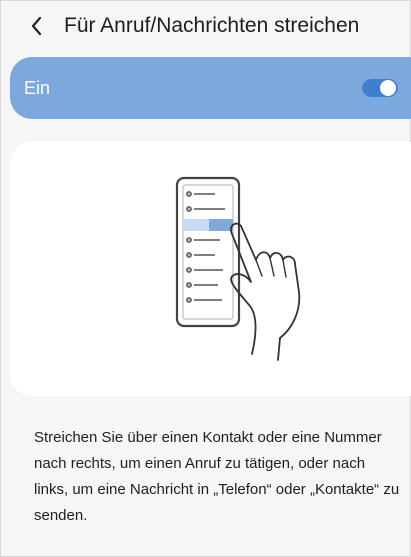  I want to click on toggle-label: Ein, so click(37, 88).